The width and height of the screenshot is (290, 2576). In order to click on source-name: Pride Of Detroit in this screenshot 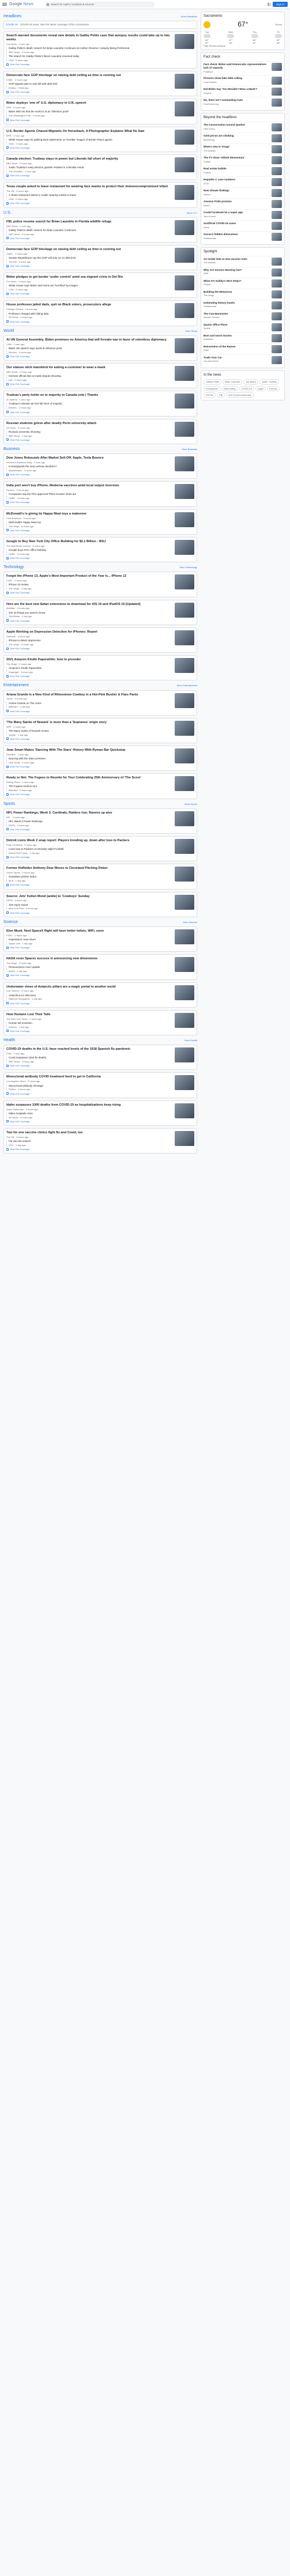, I will do `click(14, 844)`.